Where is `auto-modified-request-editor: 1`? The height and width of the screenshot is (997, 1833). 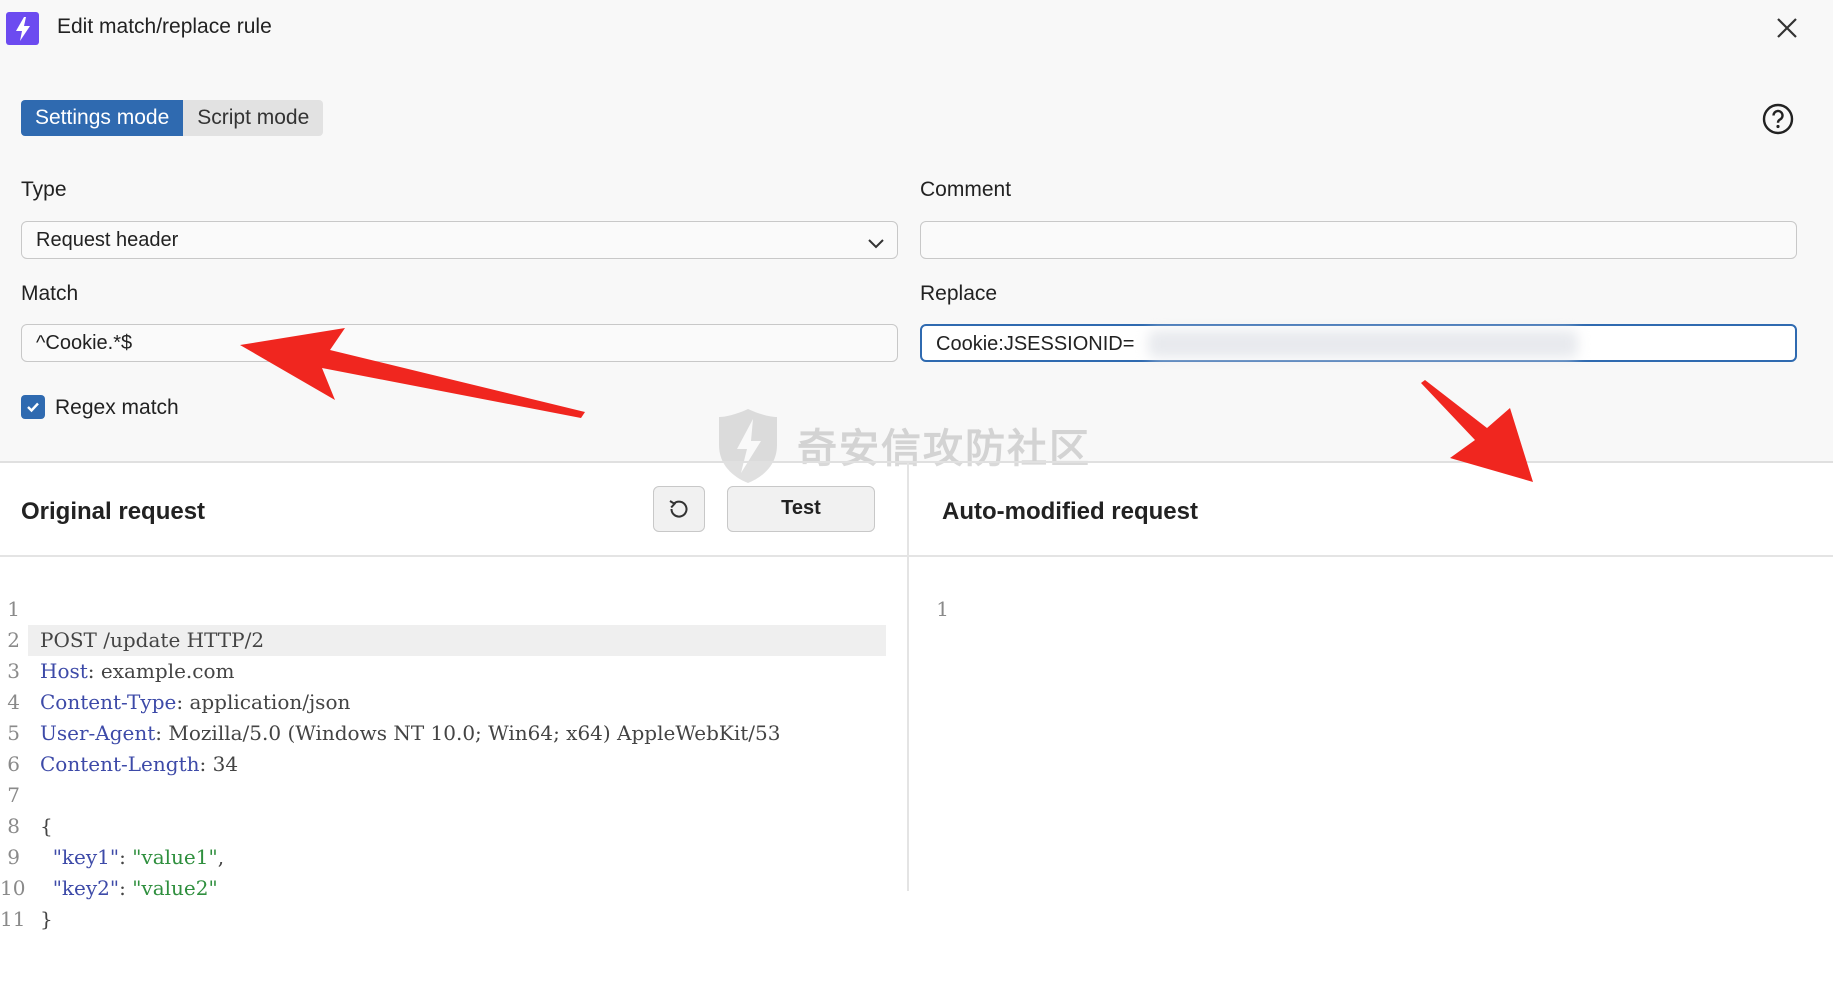
auto-modified-request-editor: 1 is located at coordinates (1371, 592).